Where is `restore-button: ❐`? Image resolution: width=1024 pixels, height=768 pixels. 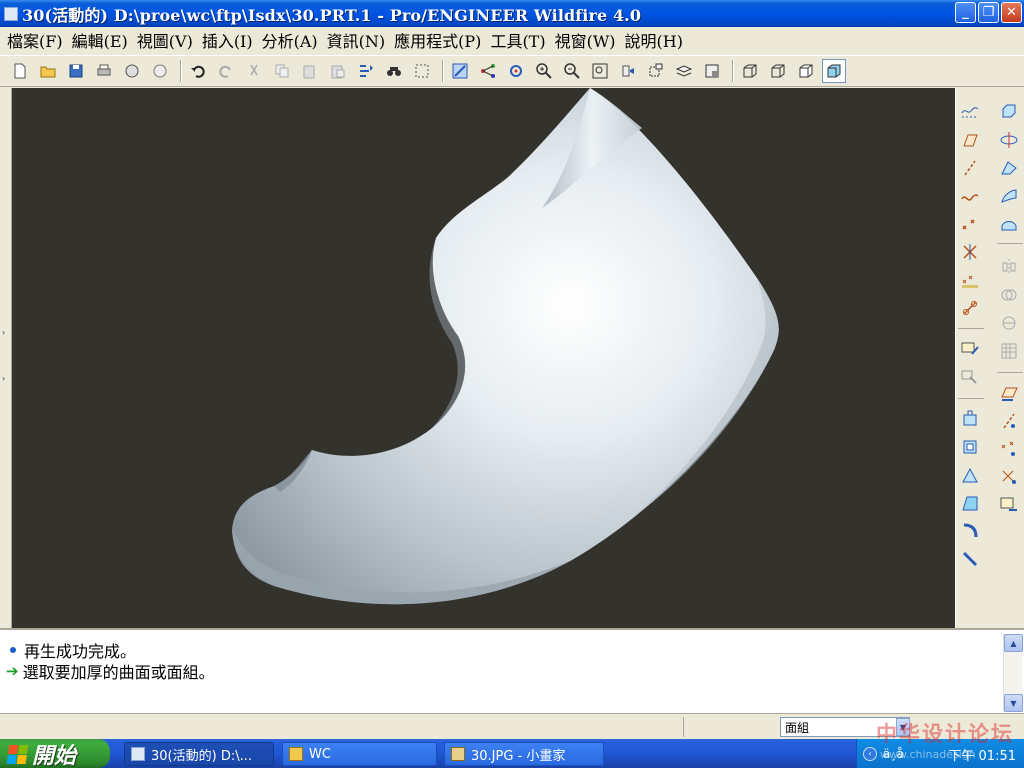
restore-button: ❐ is located at coordinates (988, 12).